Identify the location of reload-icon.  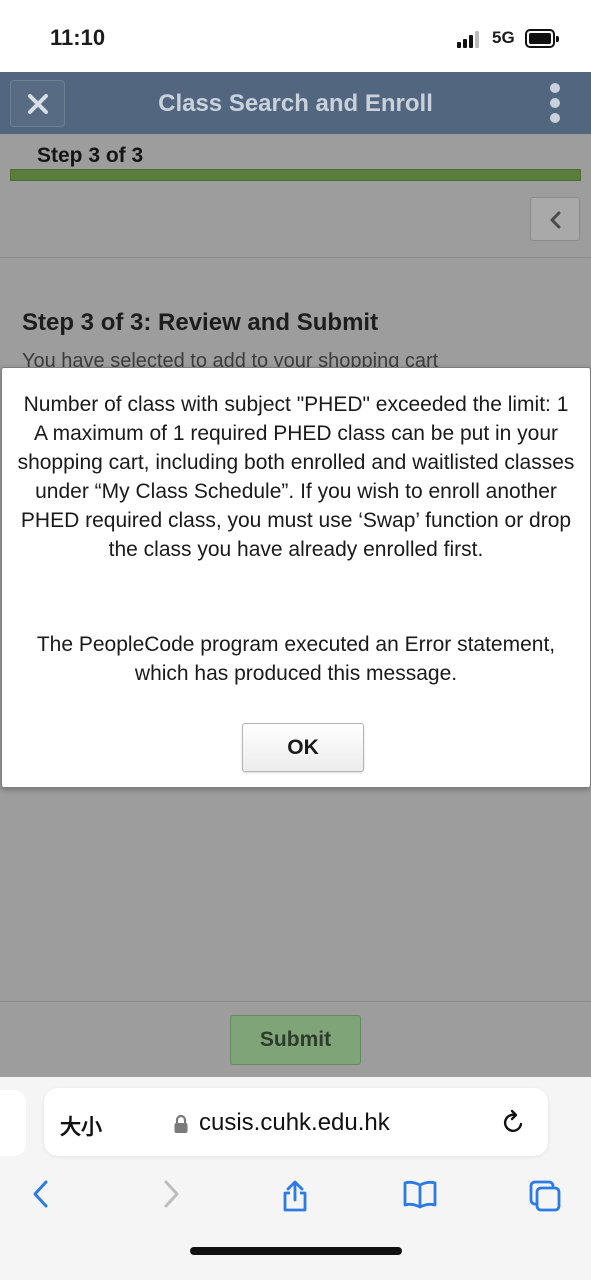
(514, 1122).